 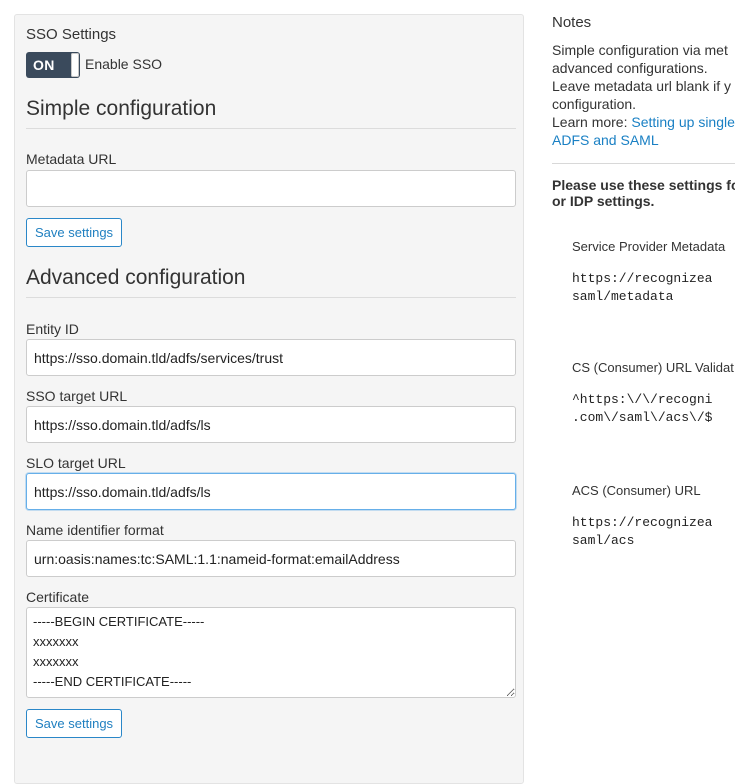 What do you see at coordinates (642, 399) in the screenshot?
I see `cs-url-line-1: ^https:\/\/recogni` at bounding box center [642, 399].